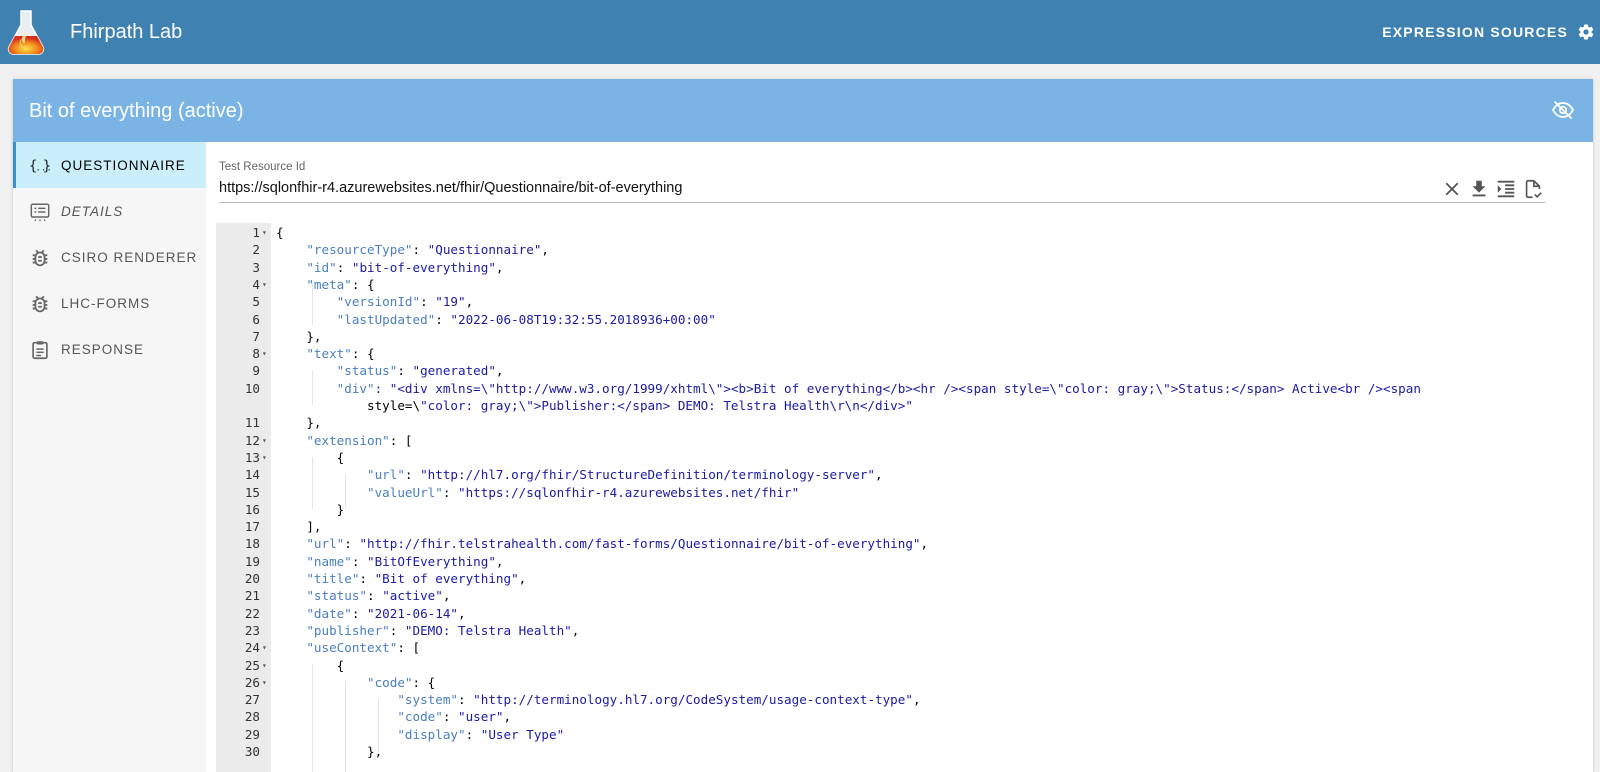  I want to click on card-header: Bit of everything (active), so click(803, 110).